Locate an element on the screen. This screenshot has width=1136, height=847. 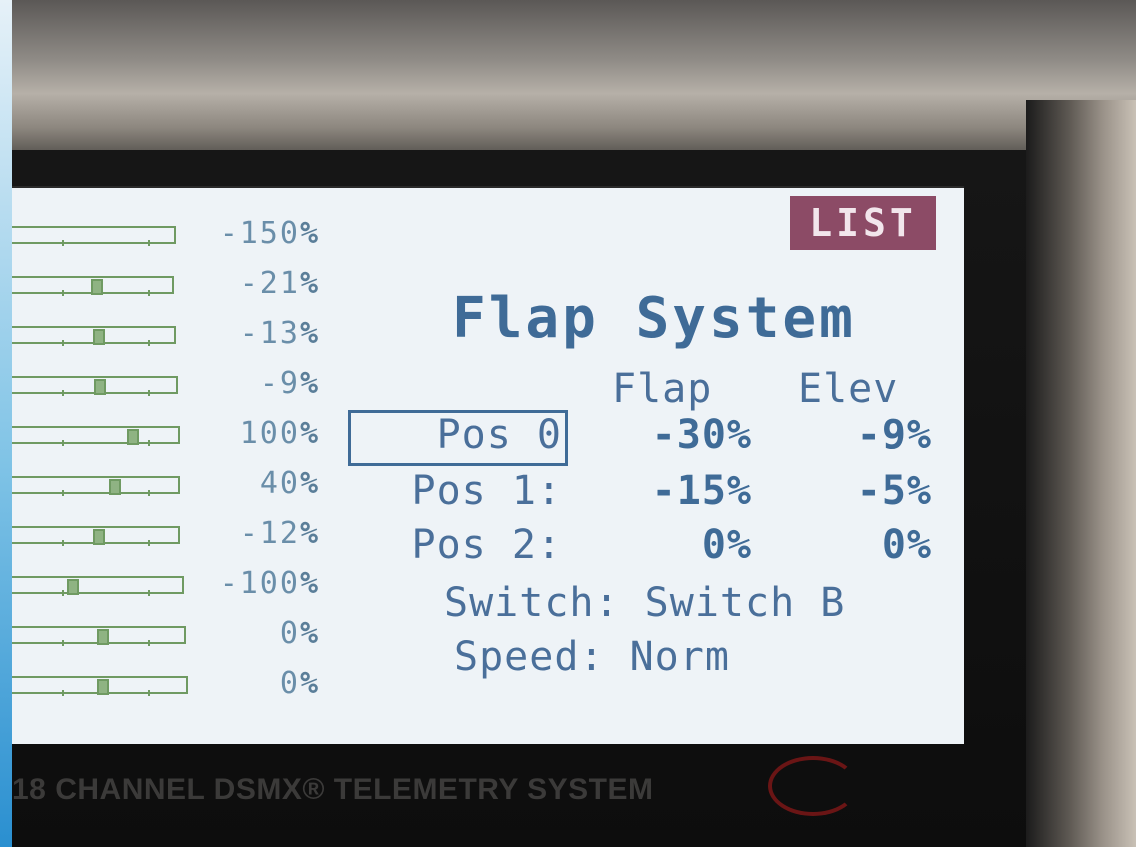
pos-2-flap-value: 0% is located at coordinates (672, 545).